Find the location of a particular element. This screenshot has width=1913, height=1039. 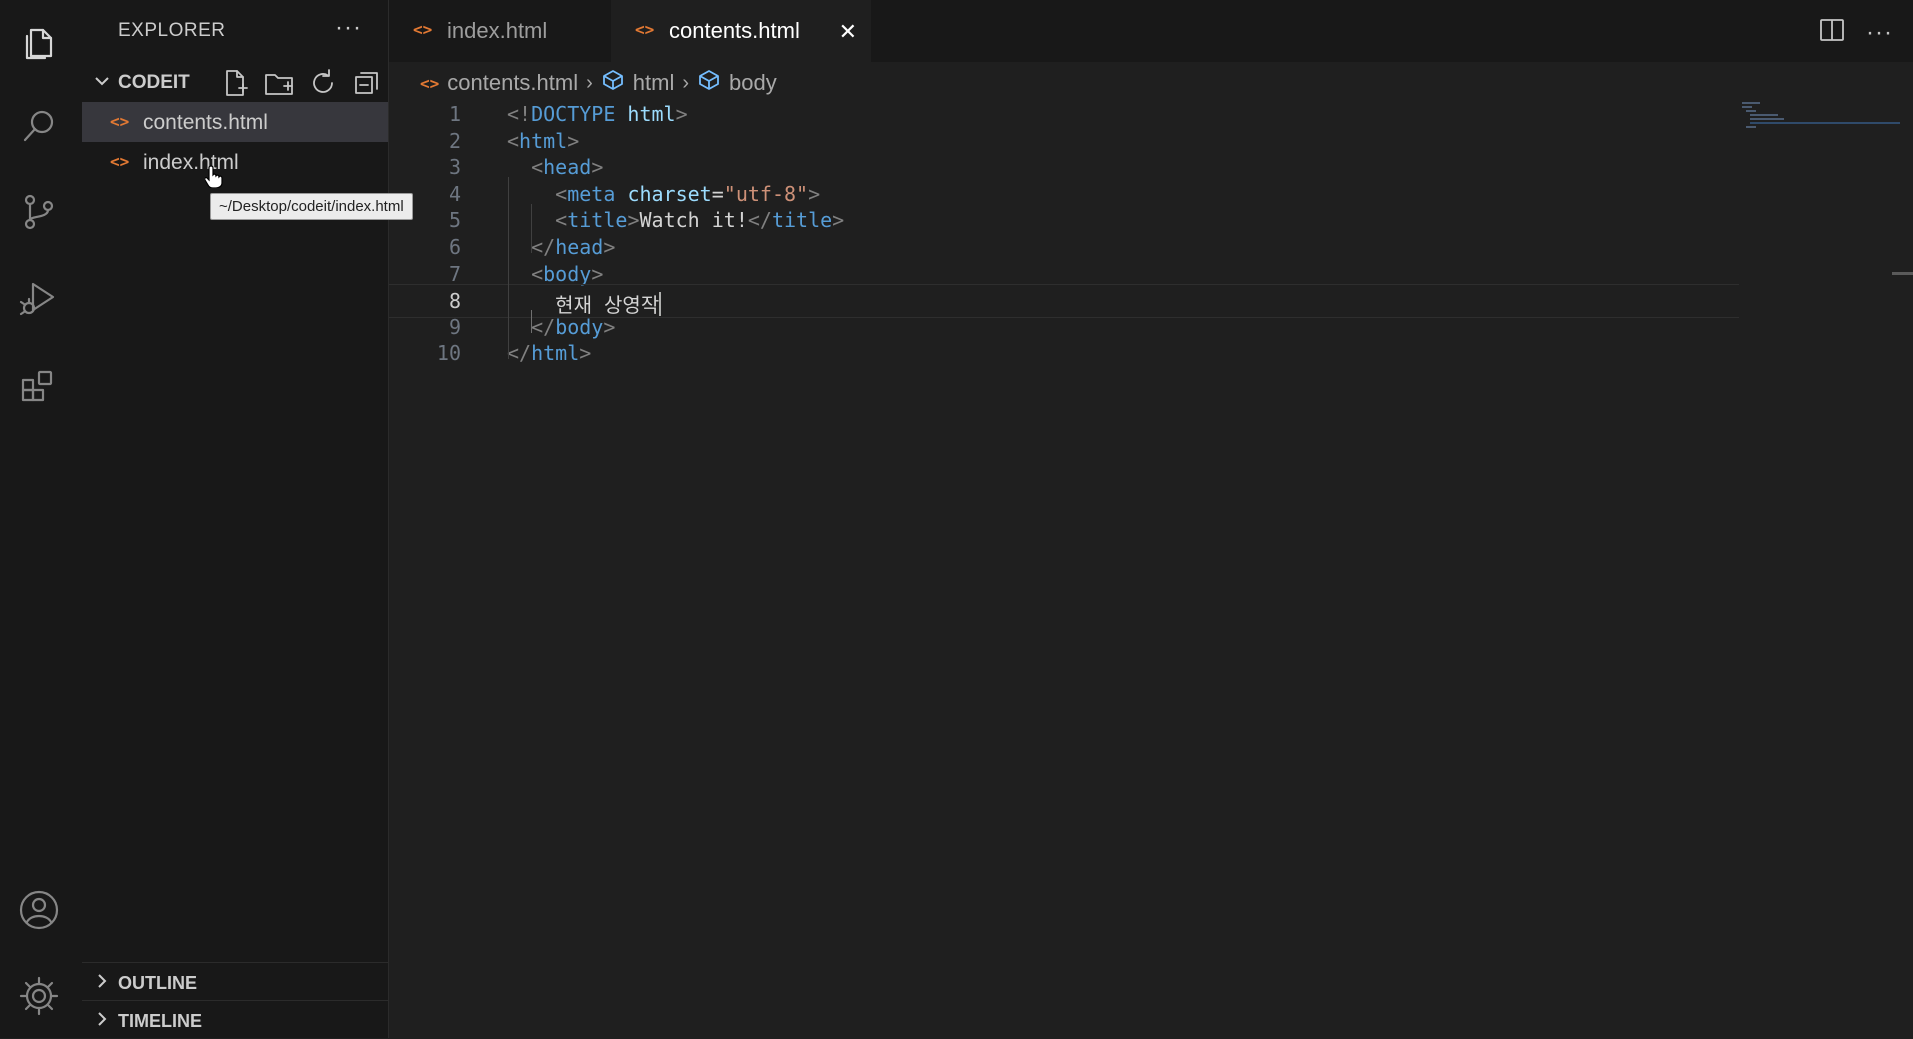

search-icon is located at coordinates (39, 126).